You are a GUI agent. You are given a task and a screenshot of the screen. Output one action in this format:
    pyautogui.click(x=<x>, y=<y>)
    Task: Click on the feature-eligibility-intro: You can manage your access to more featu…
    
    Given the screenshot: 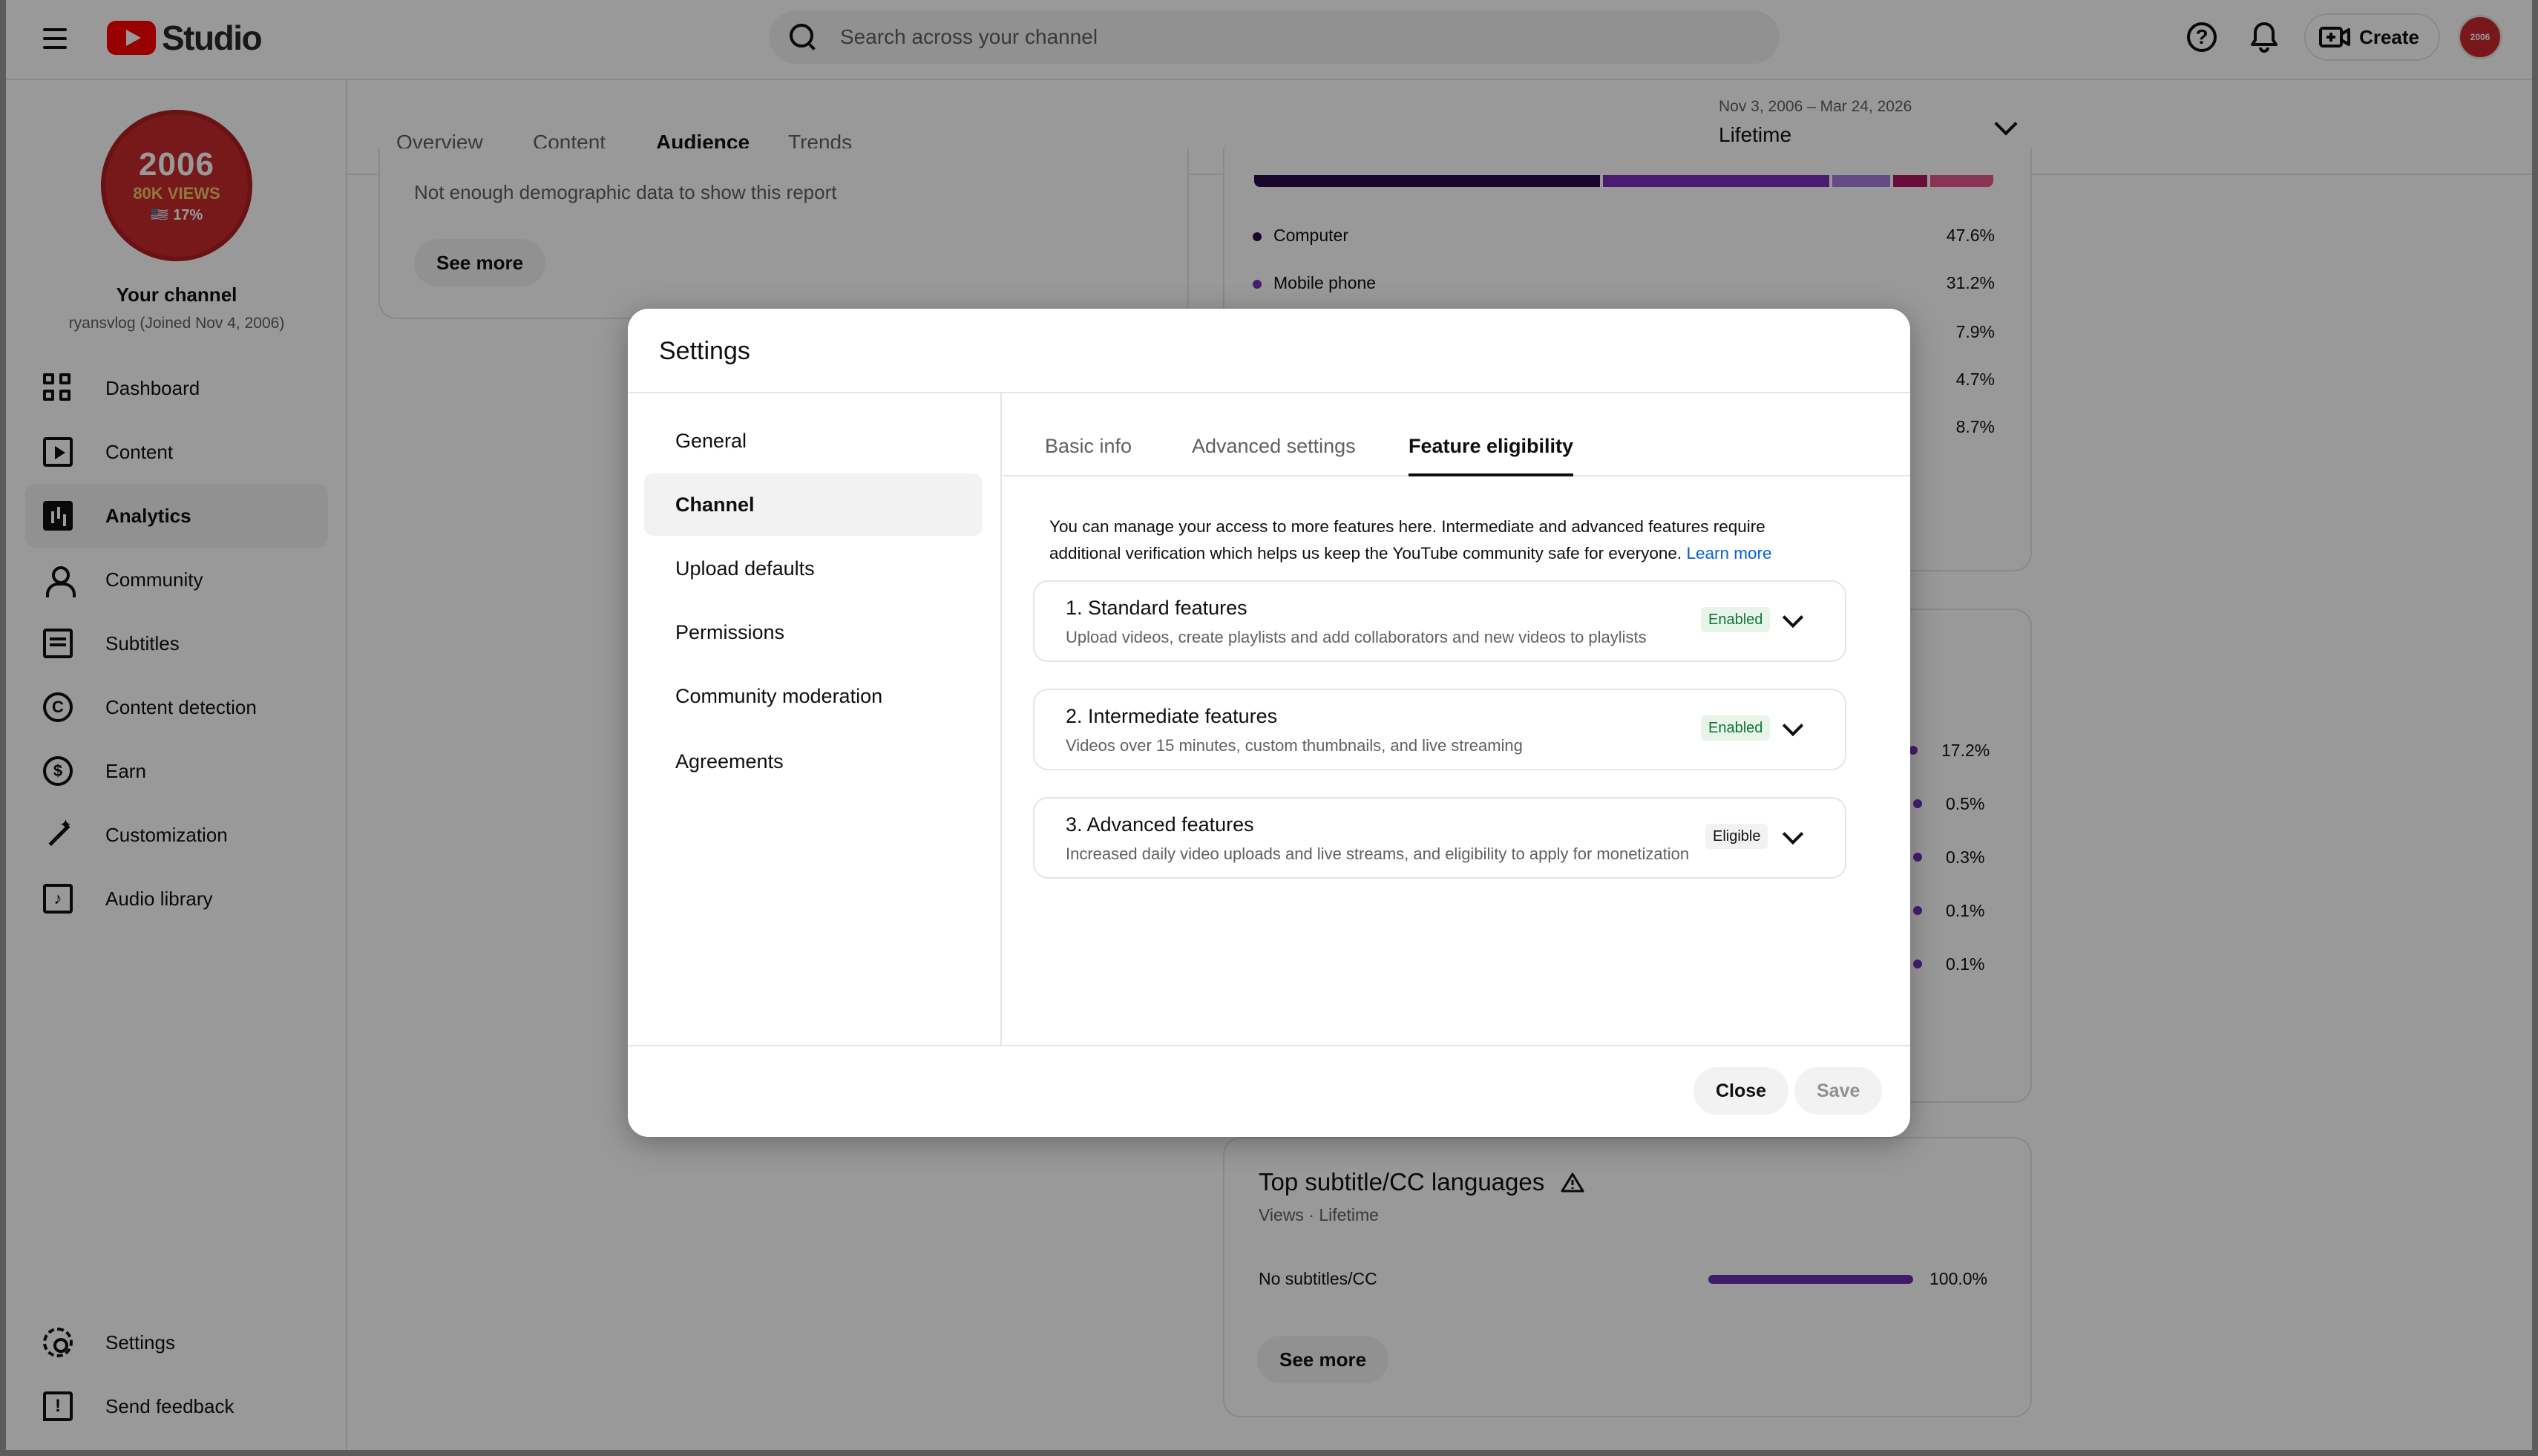 What is the action you would take?
    pyautogui.click(x=1442, y=541)
    